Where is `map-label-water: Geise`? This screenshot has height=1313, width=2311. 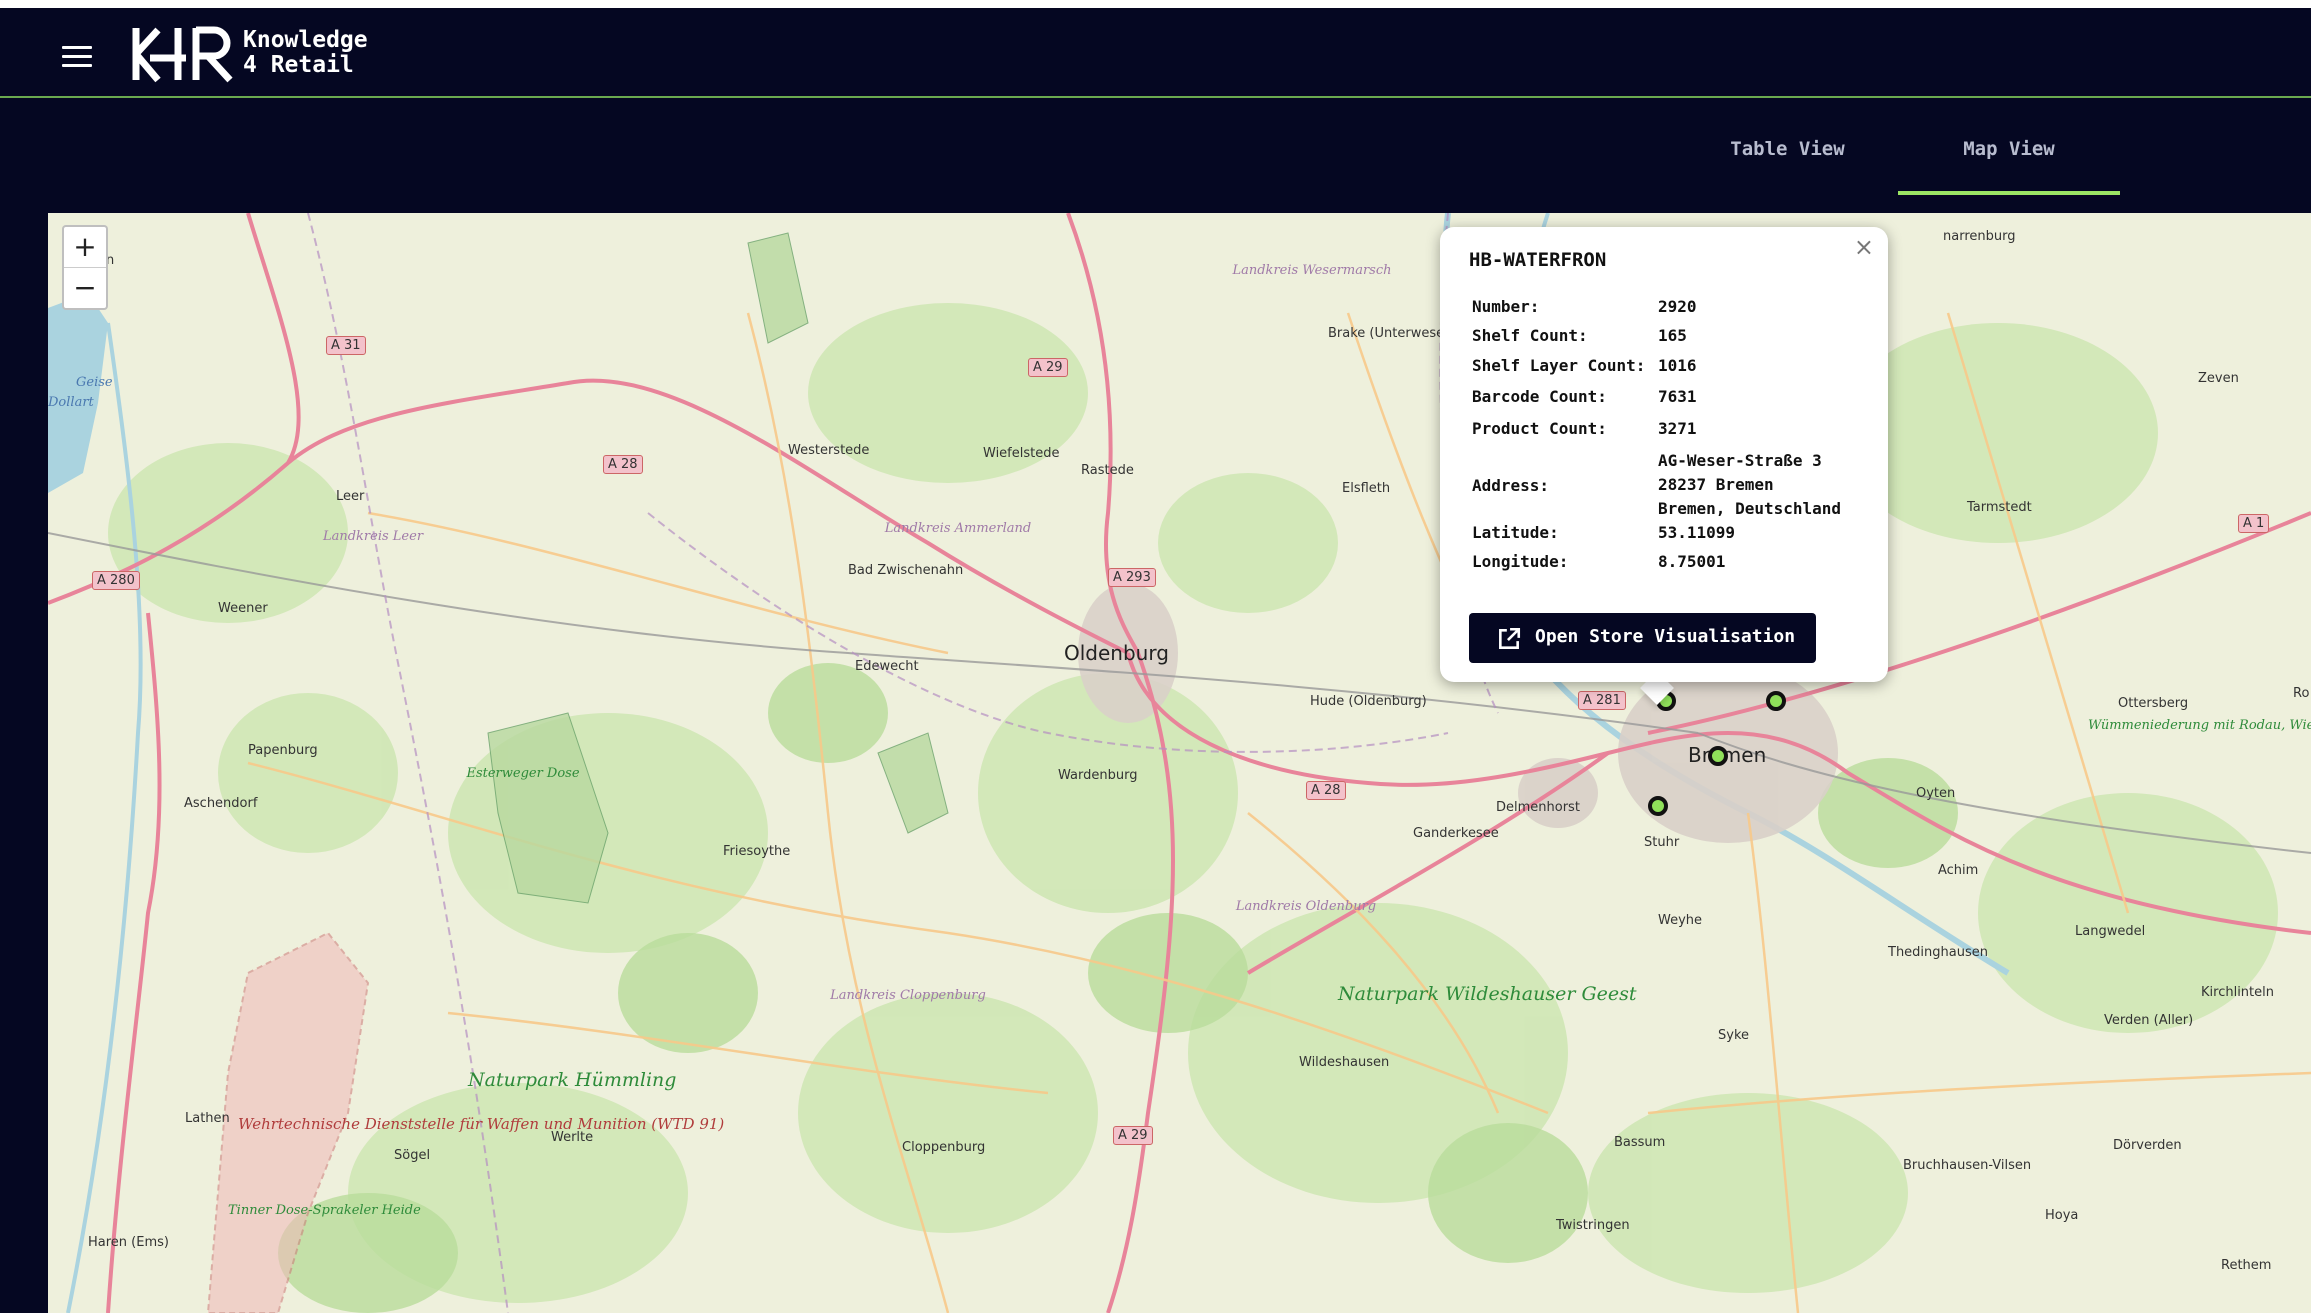 map-label-water: Geise is located at coordinates (94, 382).